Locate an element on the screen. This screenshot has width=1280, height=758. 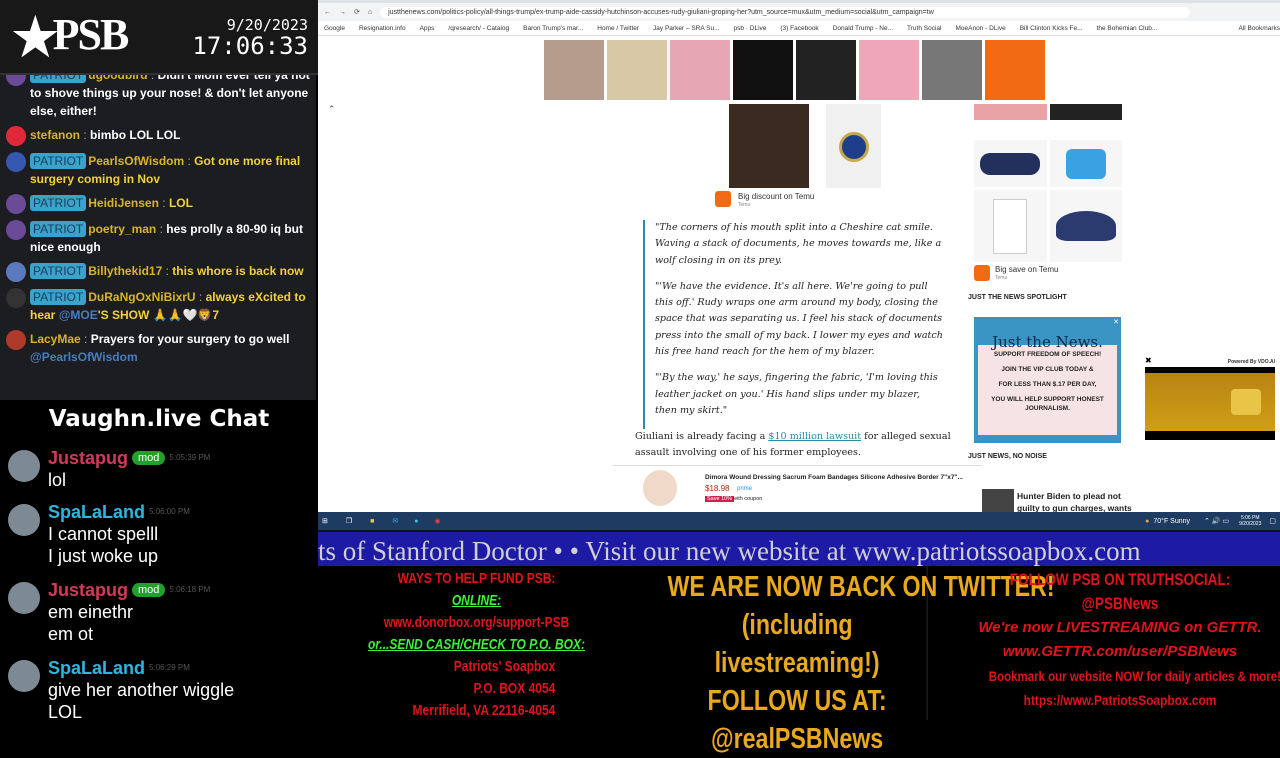
close-icon: ✕ is located at coordinates (1116, 322).